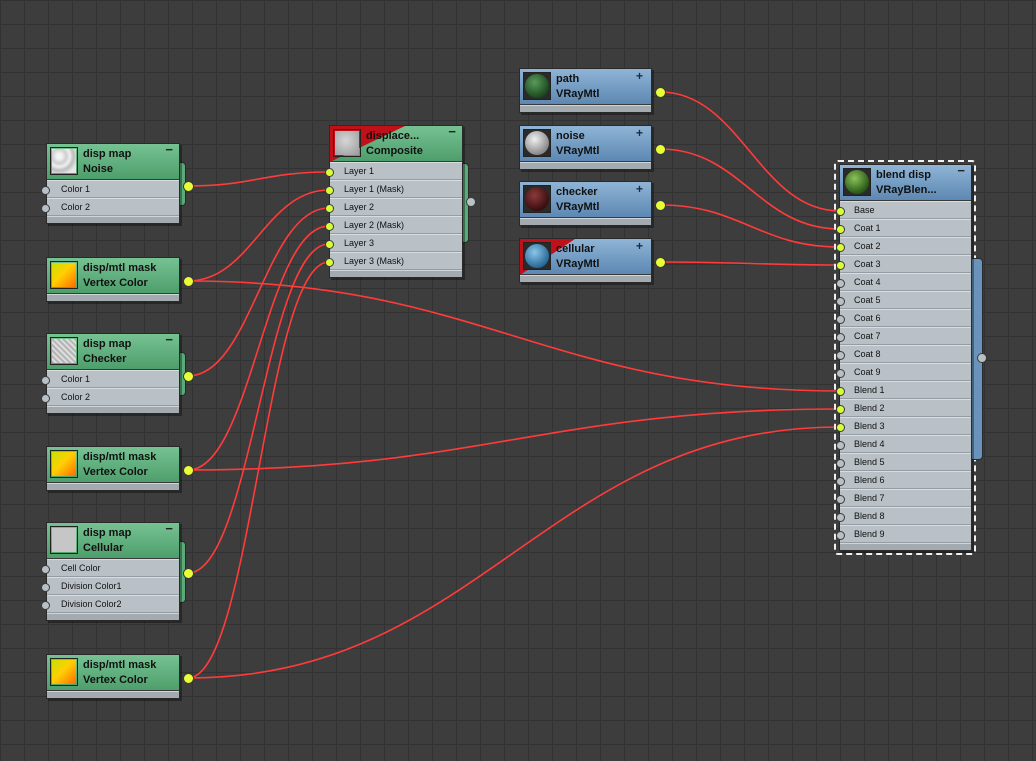 This screenshot has height=761, width=1036. Describe the element at coordinates (905, 336) in the screenshot. I see `slot-row: Coat 7` at that location.